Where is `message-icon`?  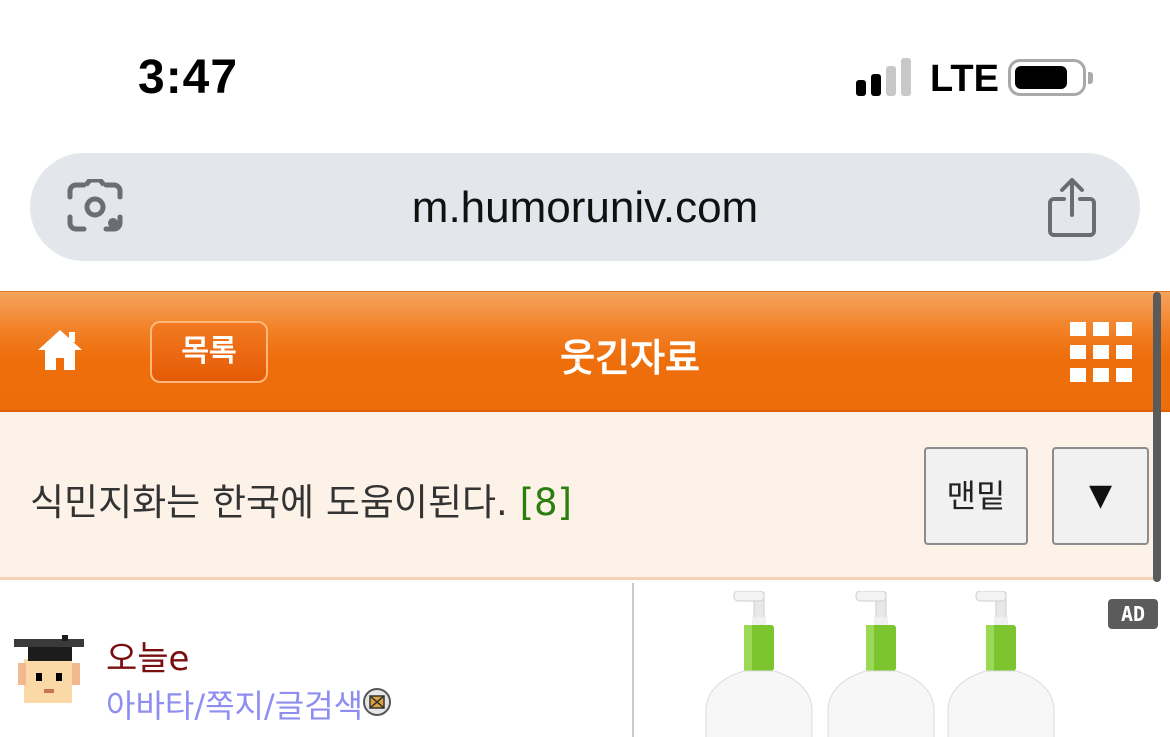 message-icon is located at coordinates (377, 702).